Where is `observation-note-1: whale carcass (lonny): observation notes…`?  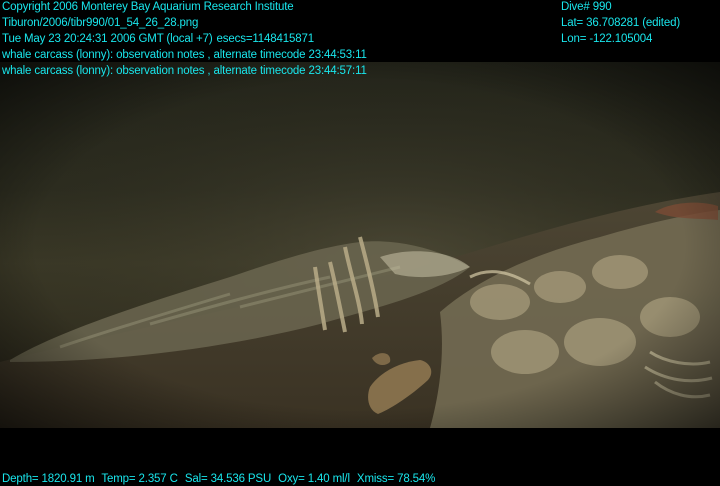 observation-note-1: whale carcass (lonny): observation notes… is located at coordinates (184, 55).